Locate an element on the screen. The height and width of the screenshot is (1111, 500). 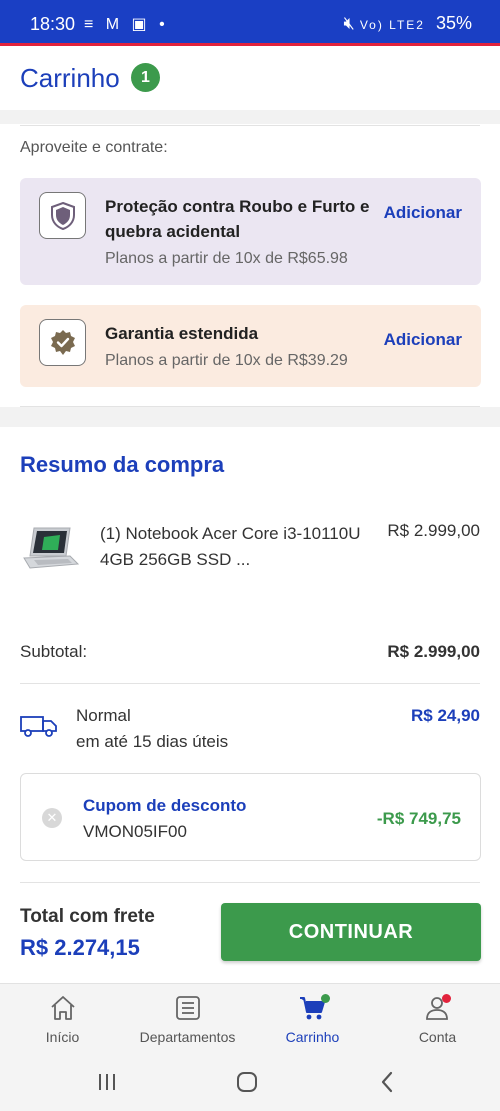
back-icon is located at coordinates (387, 1082).